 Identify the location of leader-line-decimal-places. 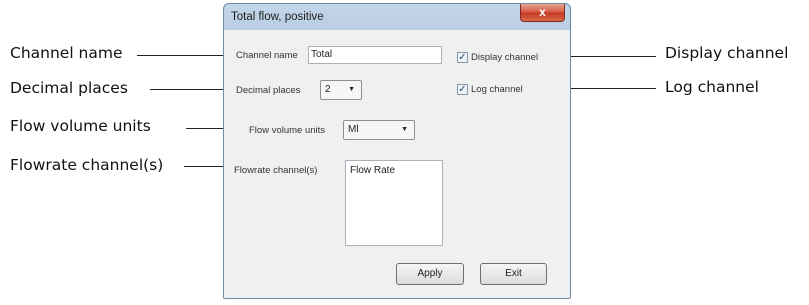
(190, 89).